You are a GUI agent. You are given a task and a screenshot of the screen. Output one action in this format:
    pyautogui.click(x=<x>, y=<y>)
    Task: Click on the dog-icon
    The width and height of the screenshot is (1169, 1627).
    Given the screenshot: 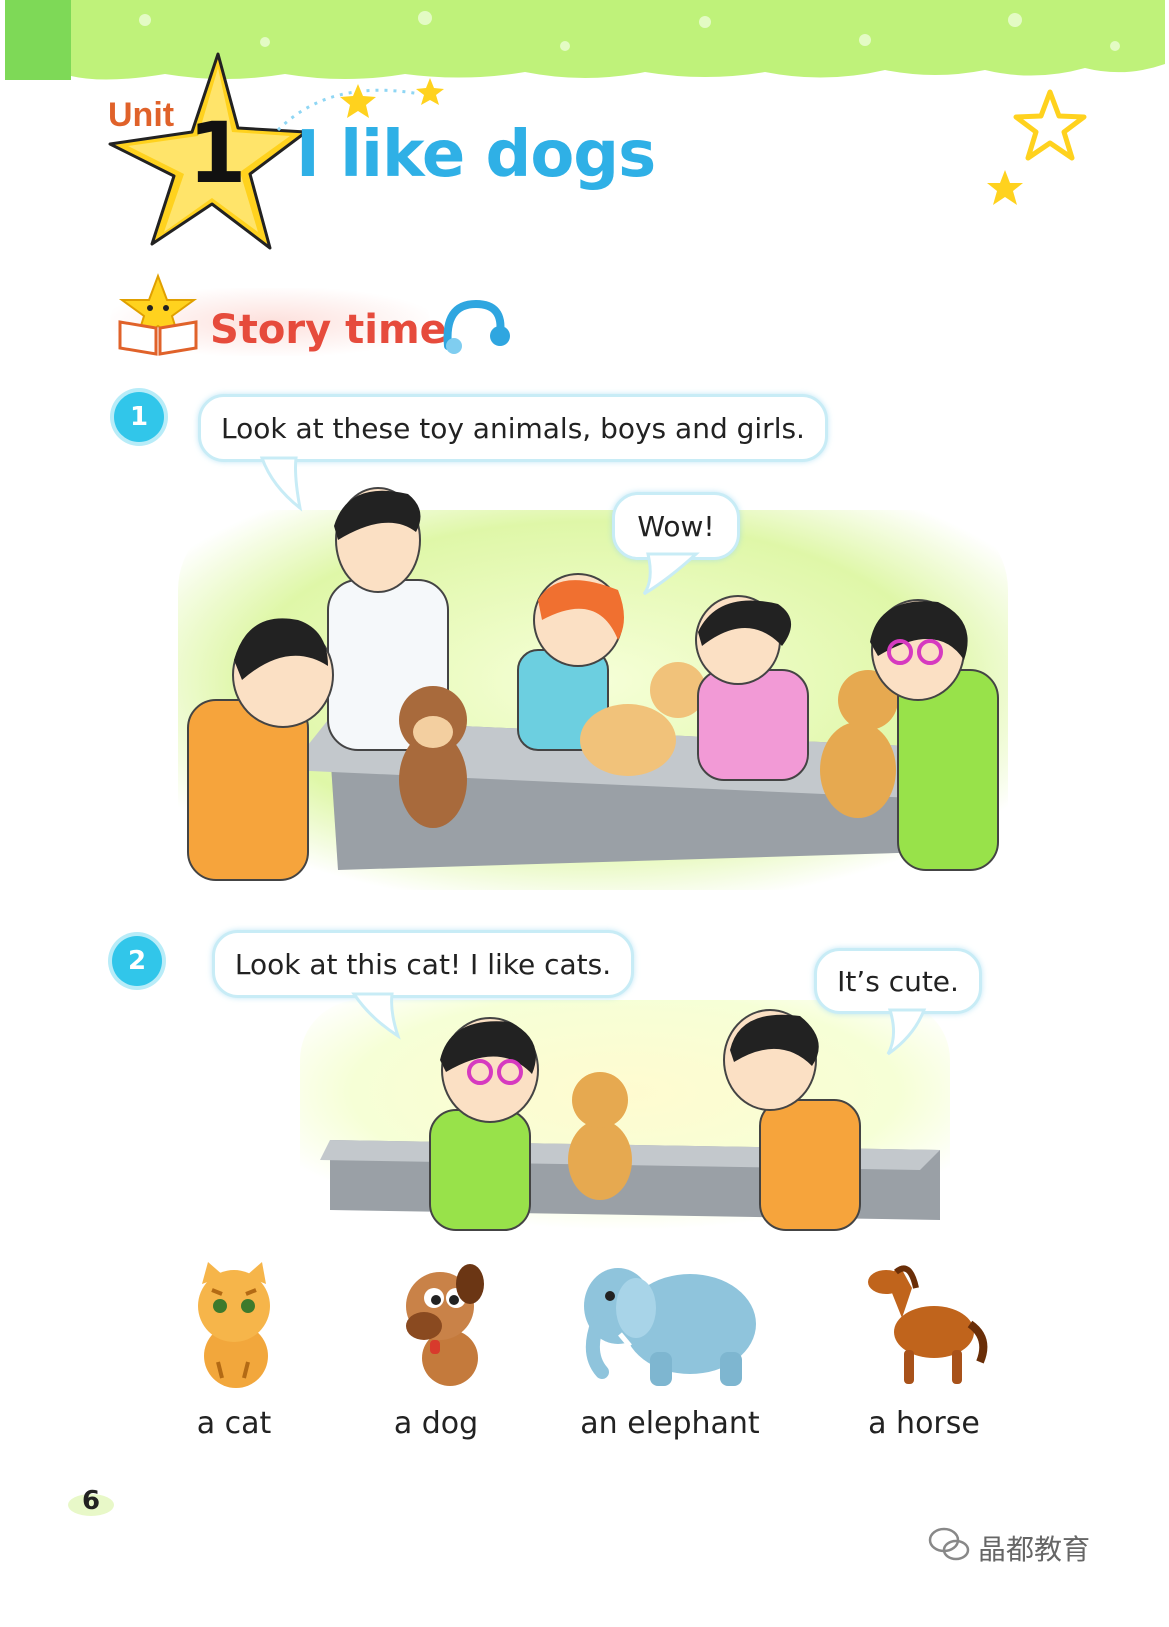 What is the action you would take?
    pyautogui.click(x=445, y=1325)
    